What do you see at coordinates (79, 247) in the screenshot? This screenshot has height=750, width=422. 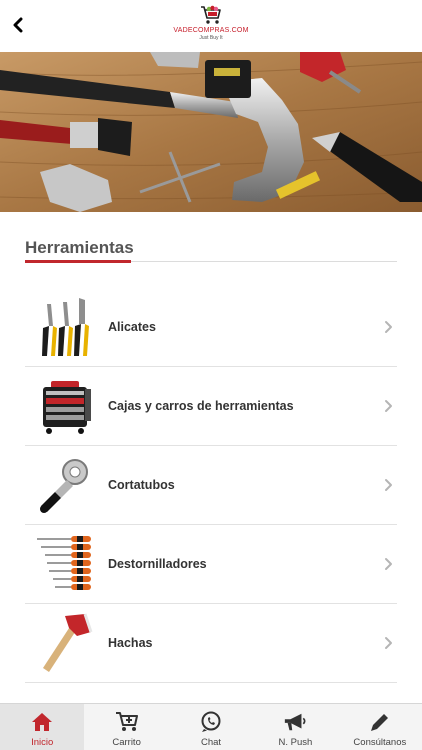 I see `section-title: Herramientas` at bounding box center [79, 247].